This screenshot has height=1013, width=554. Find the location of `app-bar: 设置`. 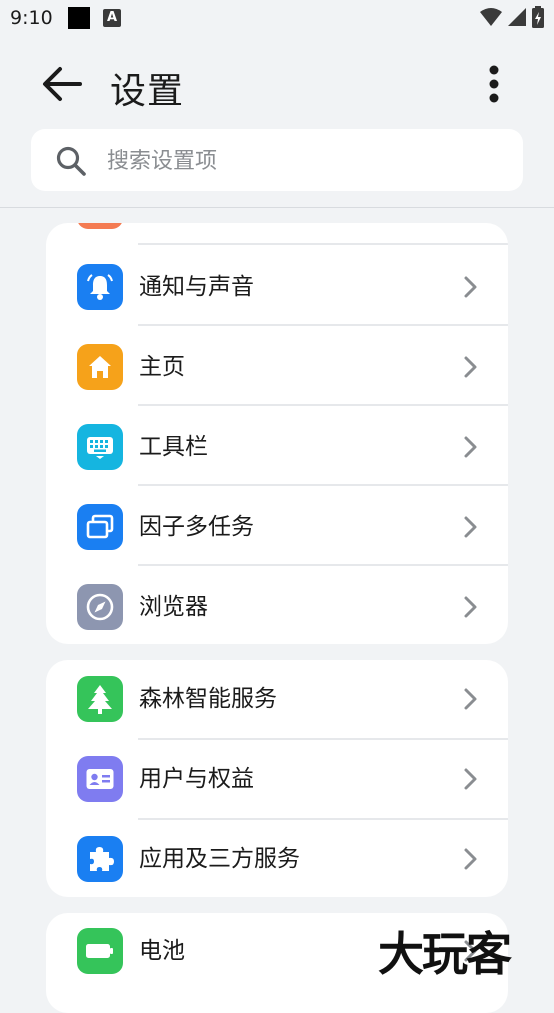

app-bar: 设置 is located at coordinates (277, 83).